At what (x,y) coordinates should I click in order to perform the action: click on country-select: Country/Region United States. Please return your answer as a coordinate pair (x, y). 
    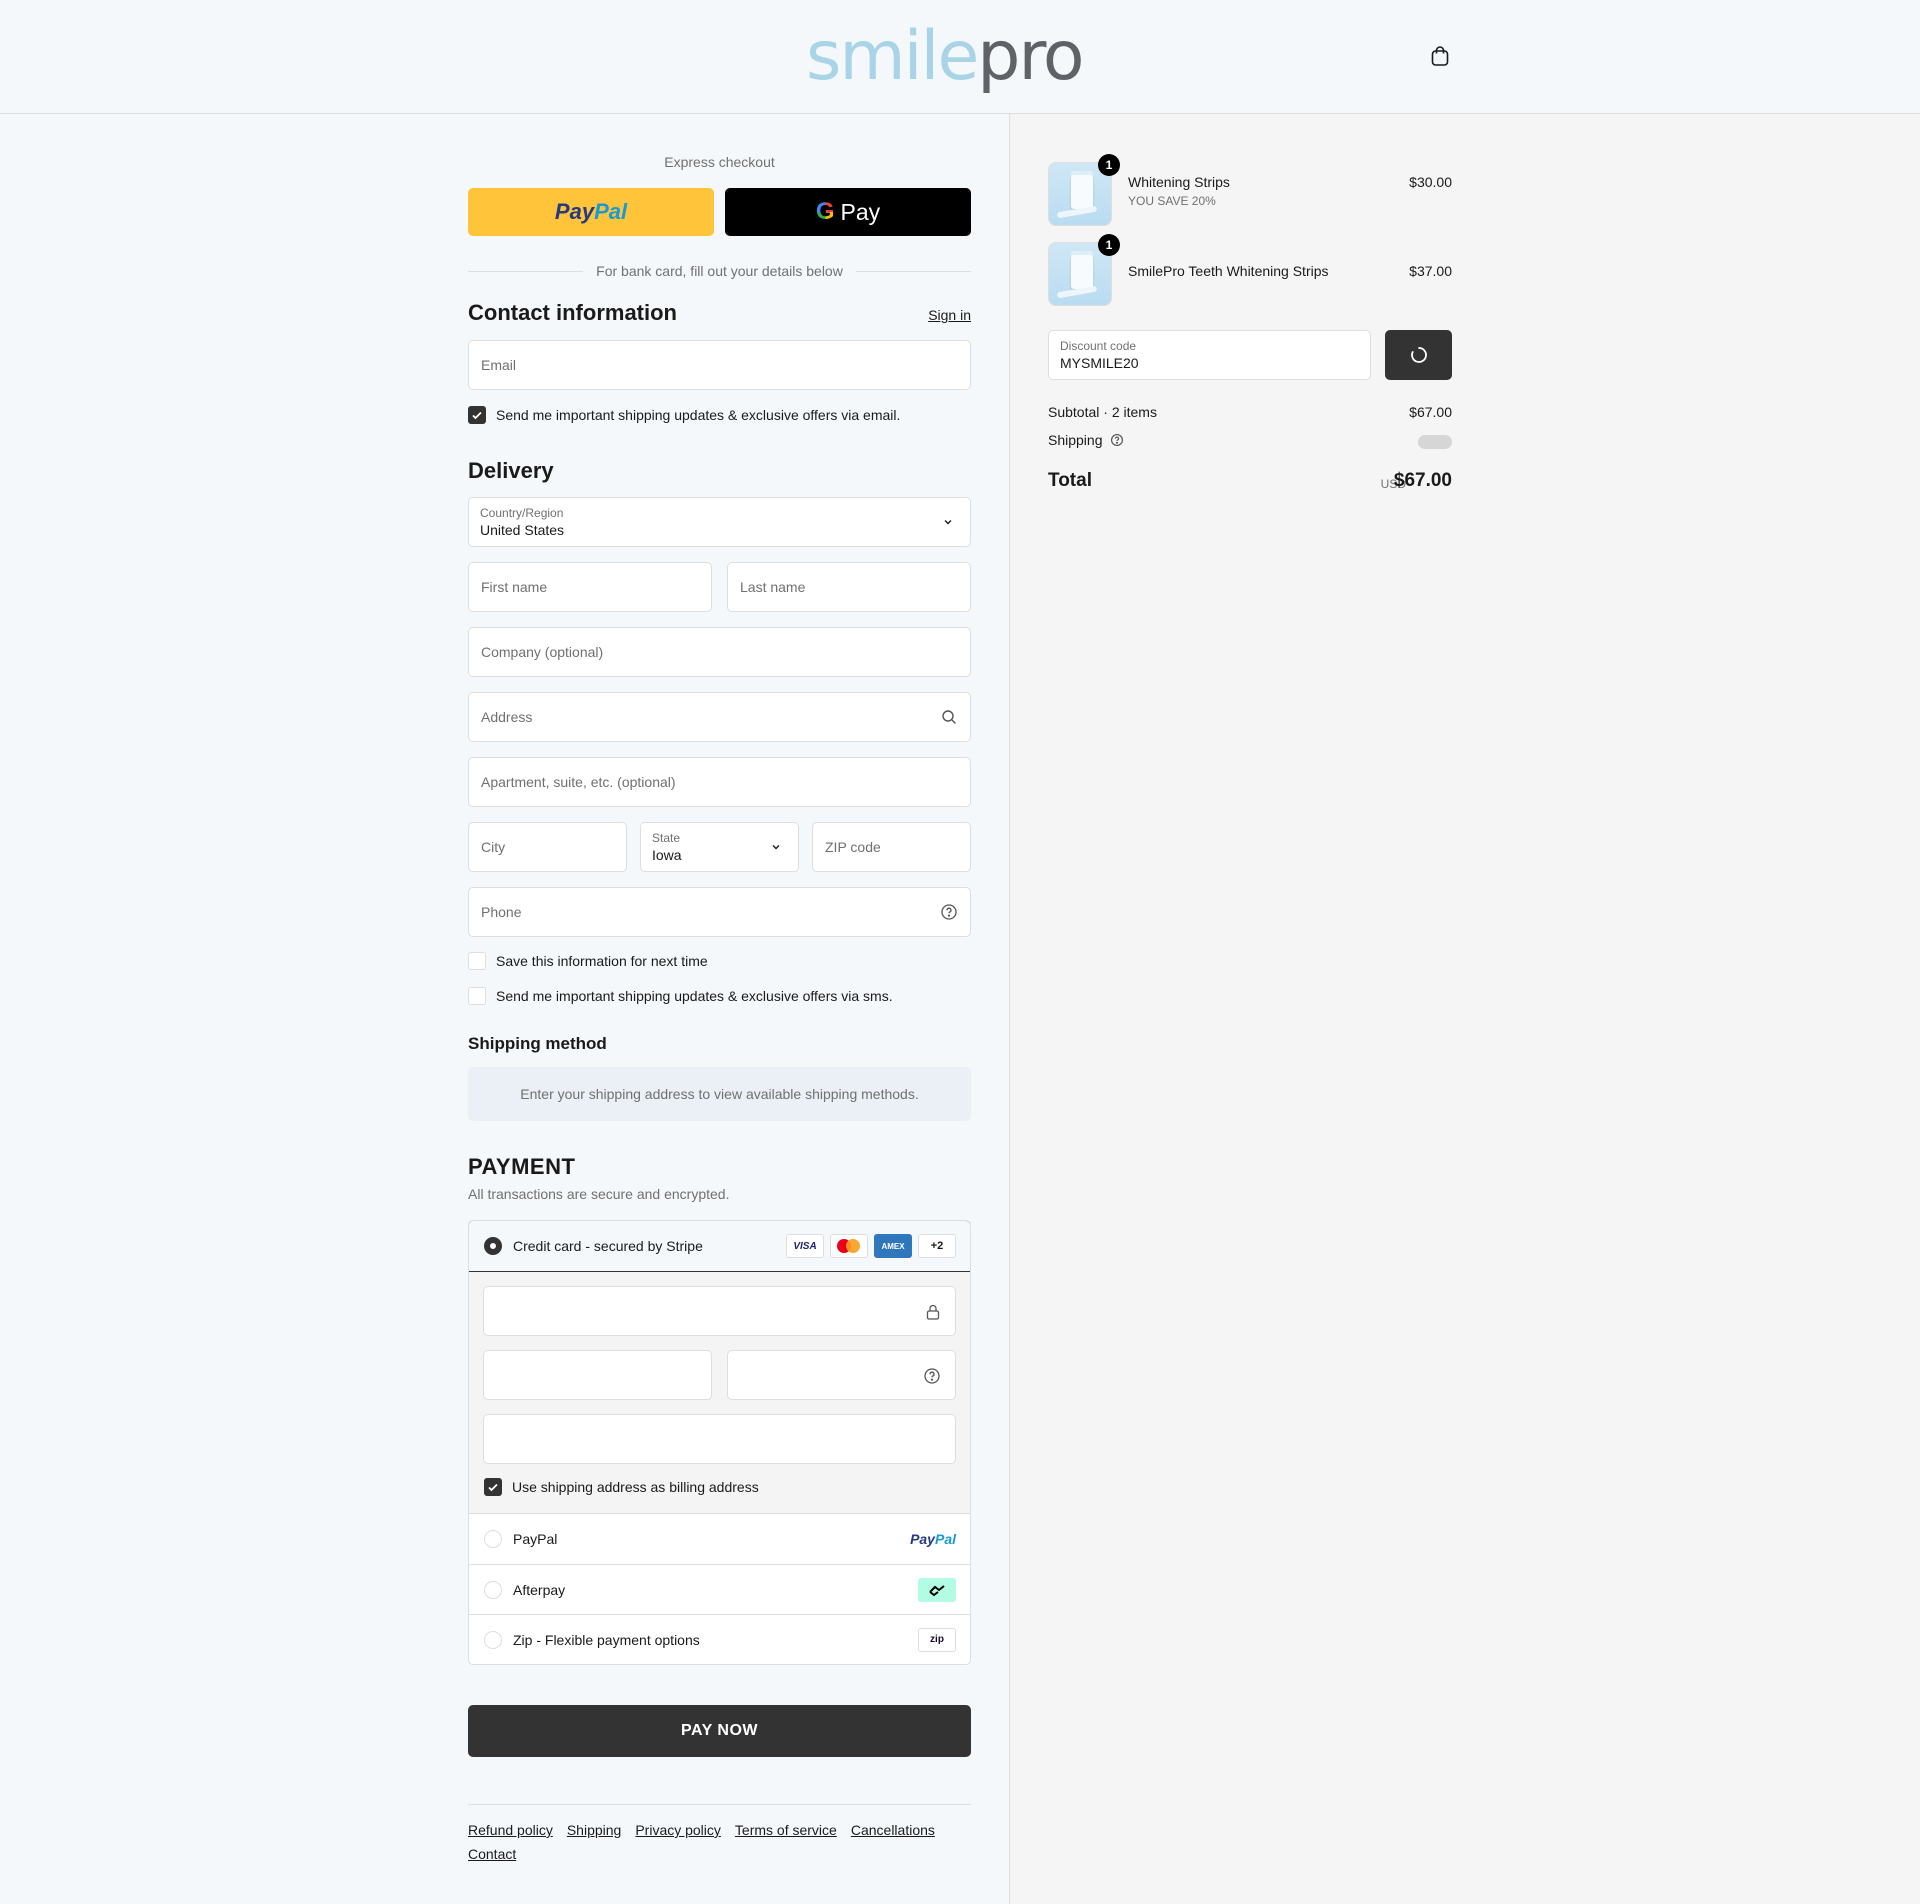
    Looking at the image, I should click on (719, 522).